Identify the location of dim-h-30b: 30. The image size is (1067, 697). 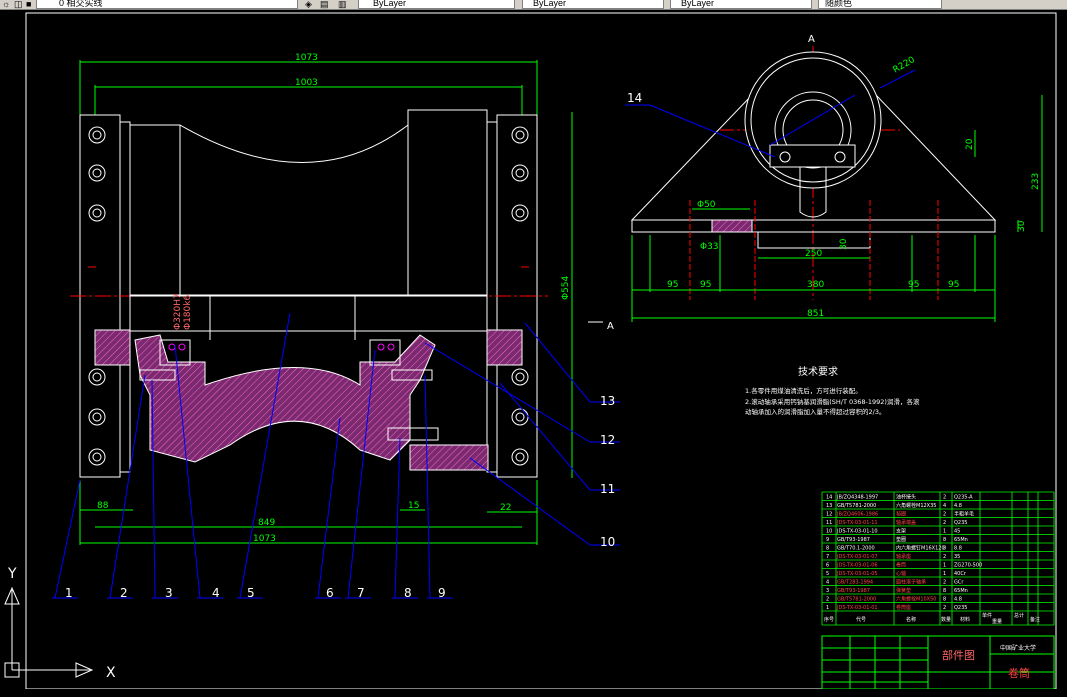
(844, 244).